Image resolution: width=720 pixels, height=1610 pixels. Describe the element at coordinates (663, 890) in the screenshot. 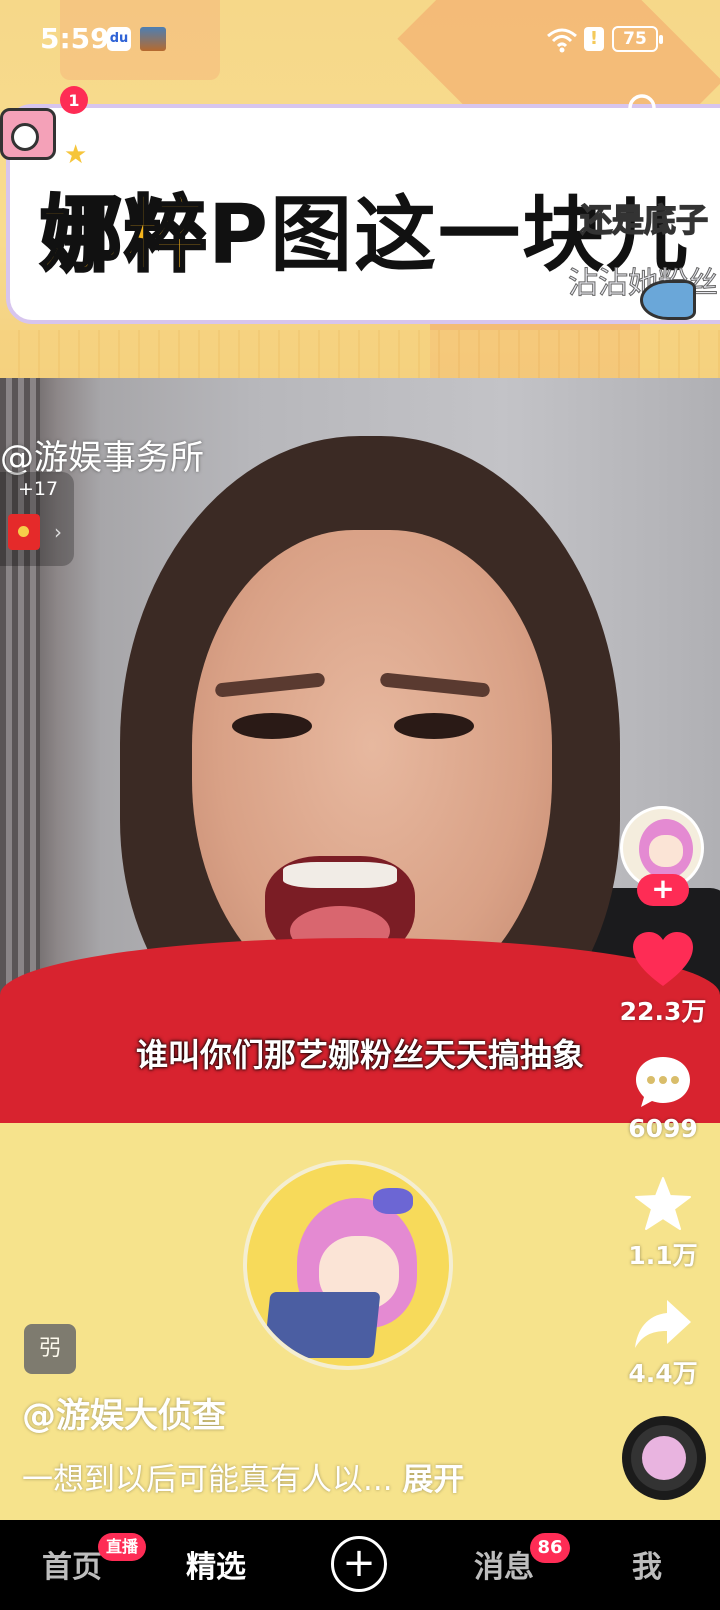

I see `follow-button: +` at that location.